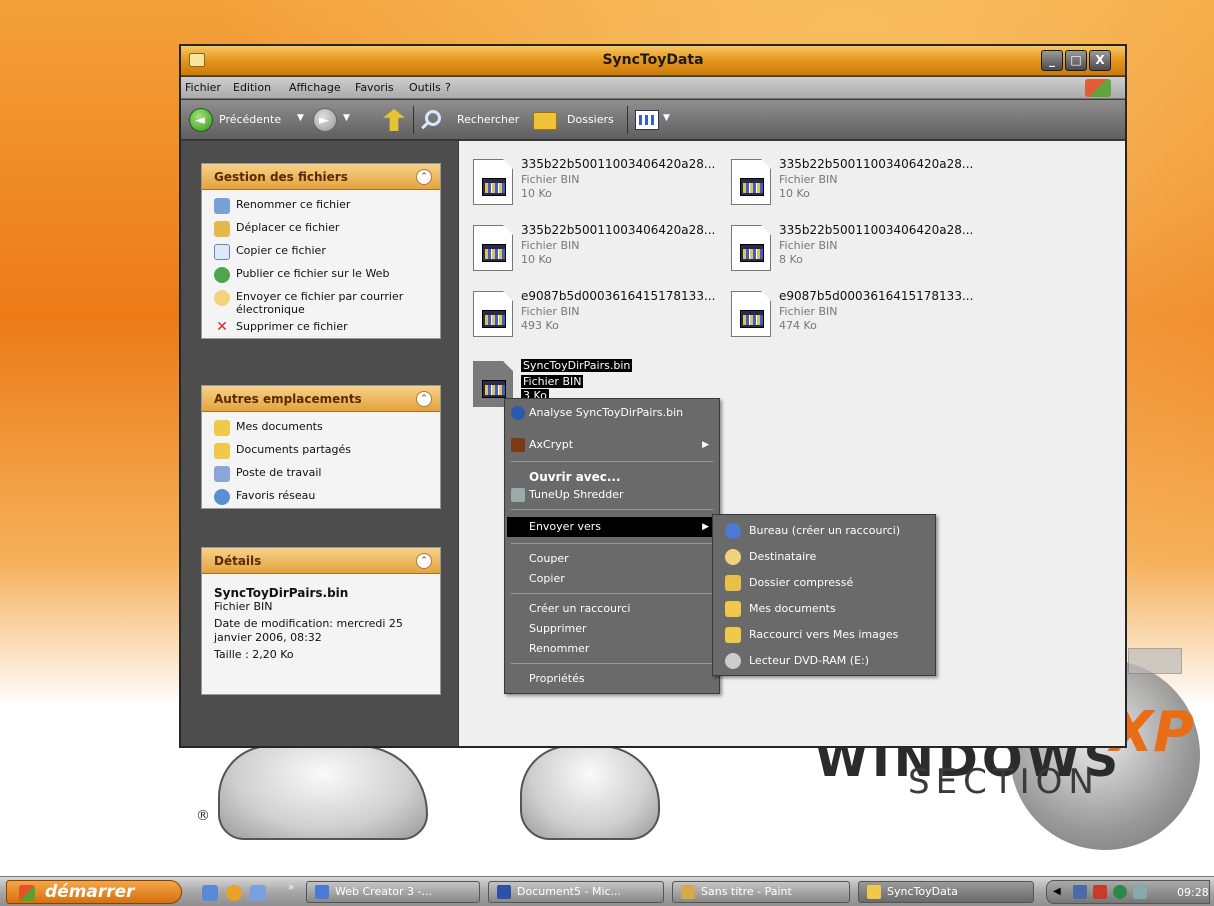  Describe the element at coordinates (1100, 892) in the screenshot. I see `zonealarm-tray-icon` at that location.